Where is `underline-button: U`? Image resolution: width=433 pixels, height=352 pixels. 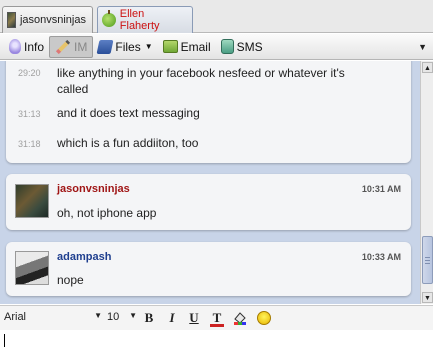 underline-button: U is located at coordinates (194, 318).